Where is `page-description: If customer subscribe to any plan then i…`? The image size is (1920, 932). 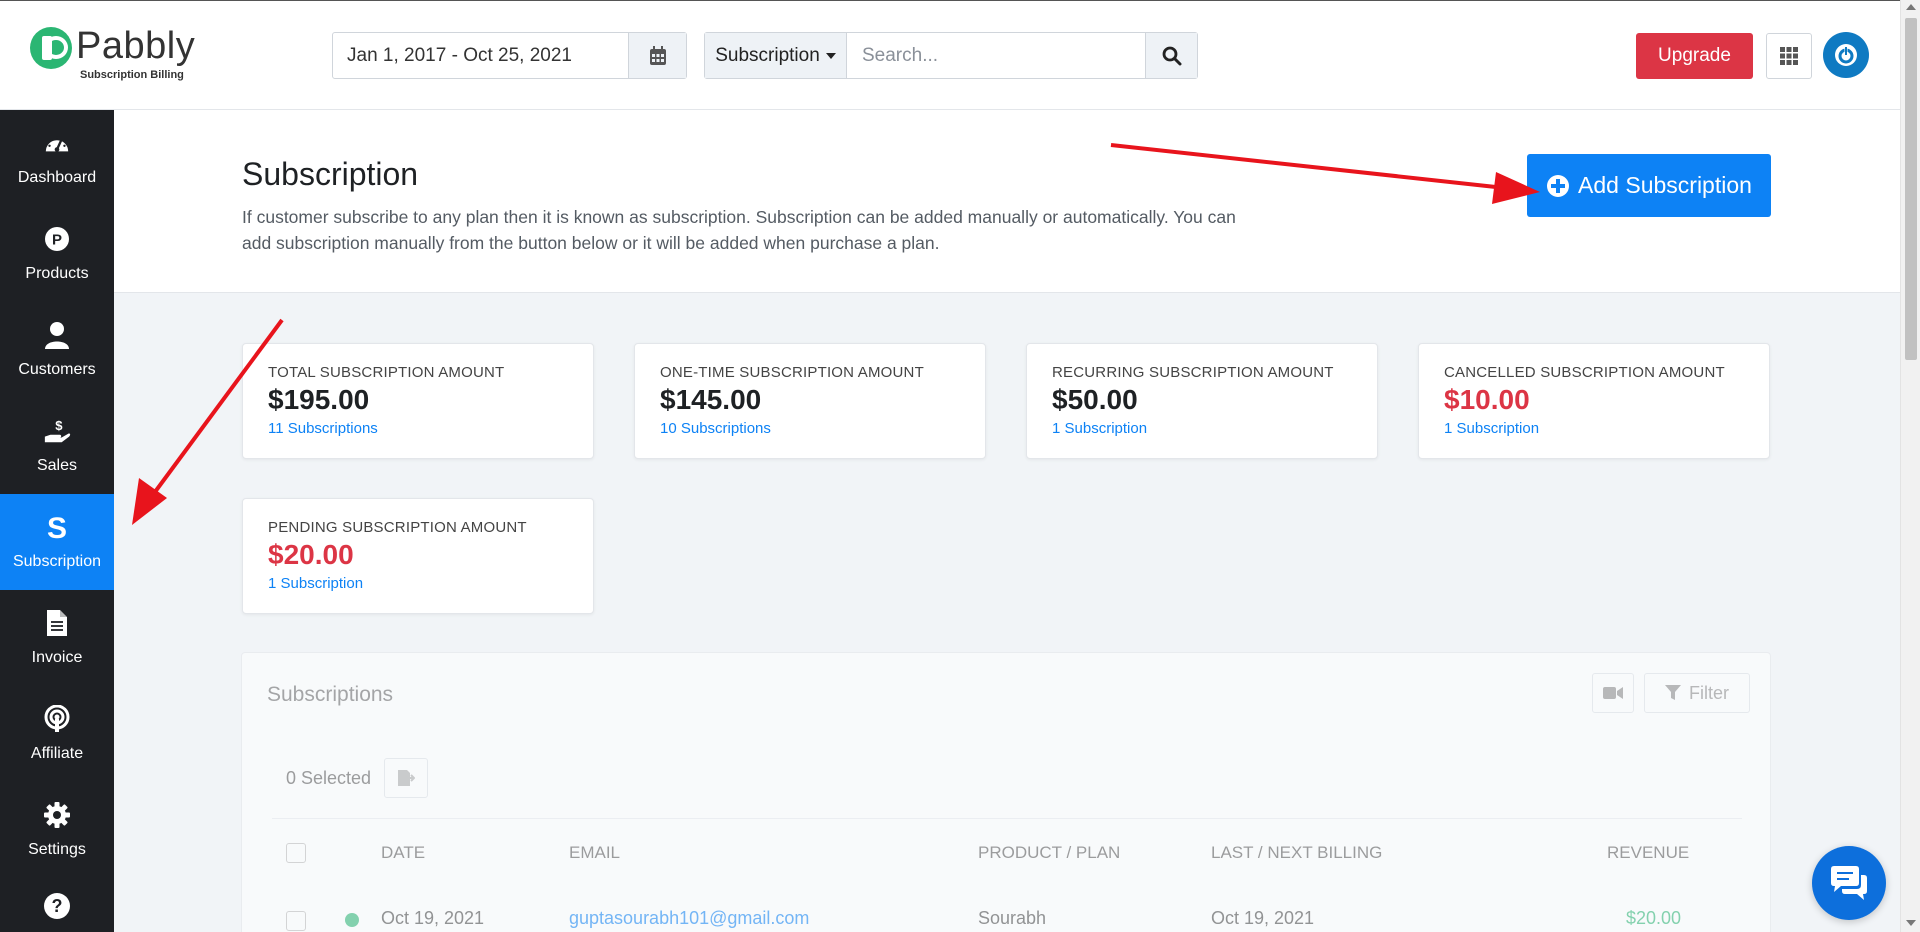
page-description: If customer subscribe to any plan then i… is located at coordinates (739, 230).